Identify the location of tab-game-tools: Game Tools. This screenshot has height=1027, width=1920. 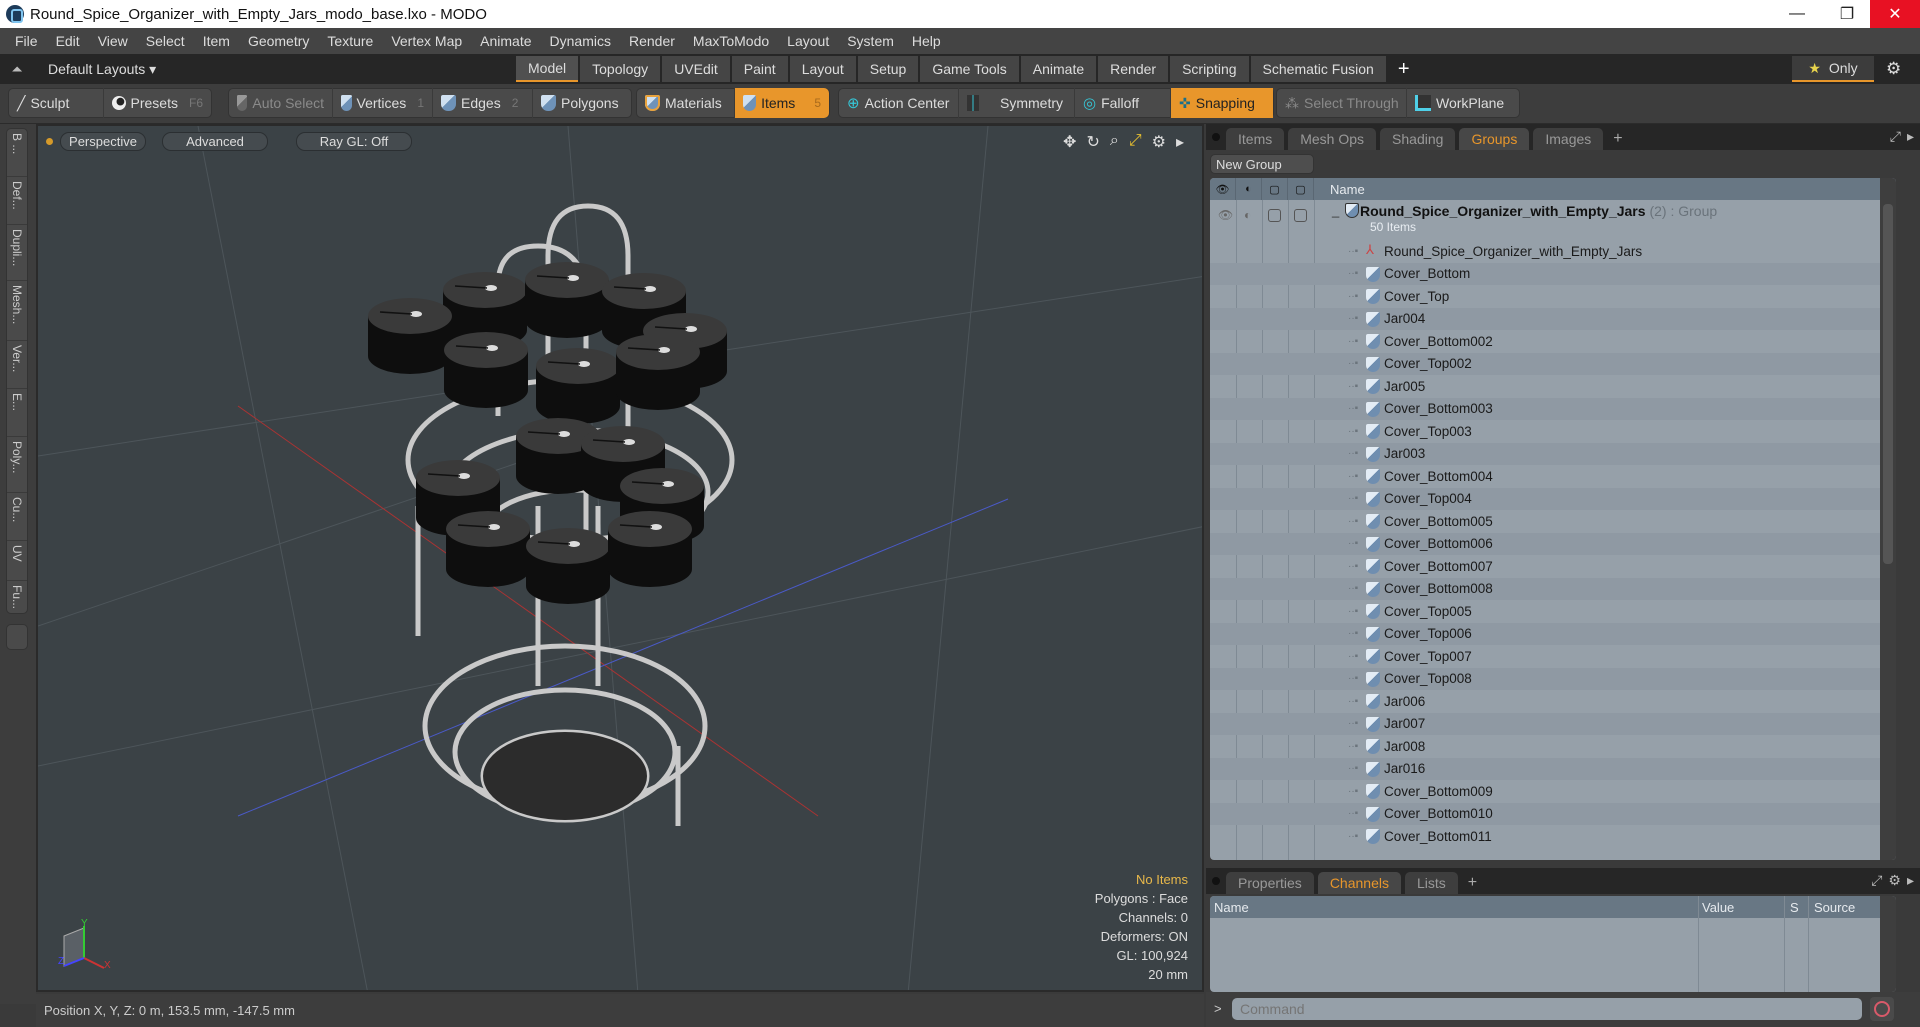
(969, 69).